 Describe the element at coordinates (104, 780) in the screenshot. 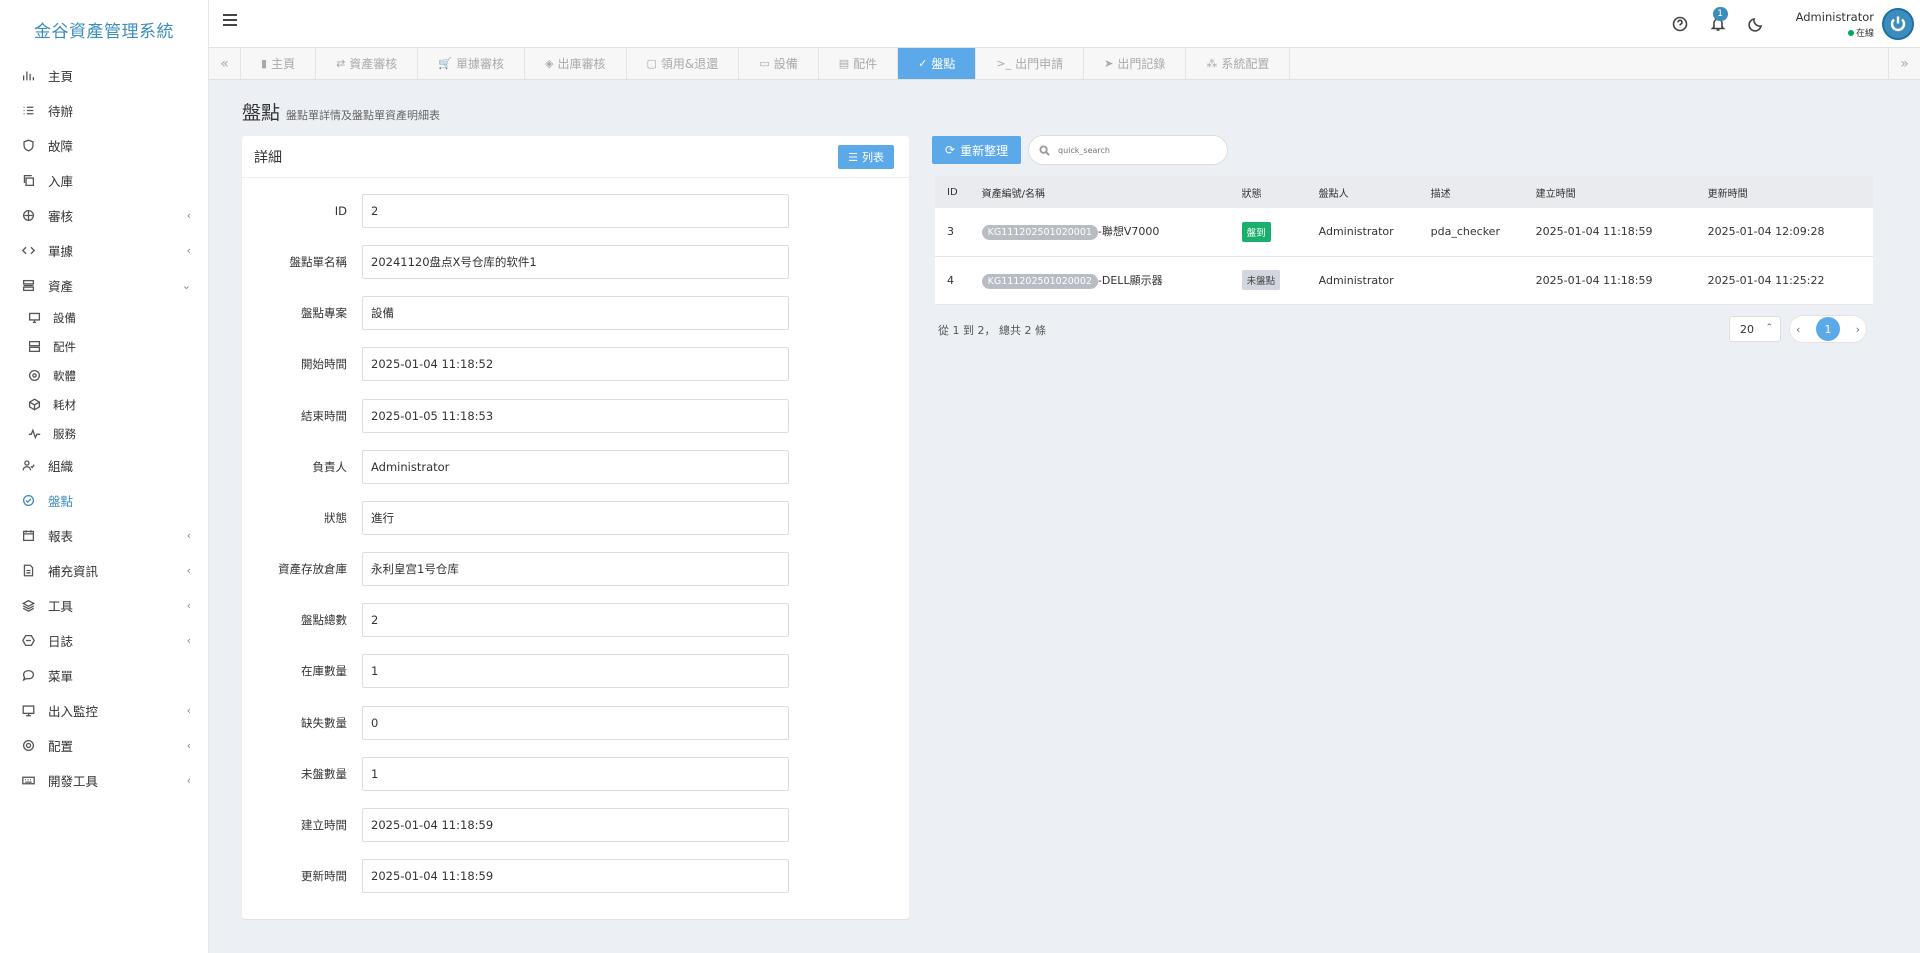

I see `sidebar-item-dev-tools: 開發工具 ‹` at that location.